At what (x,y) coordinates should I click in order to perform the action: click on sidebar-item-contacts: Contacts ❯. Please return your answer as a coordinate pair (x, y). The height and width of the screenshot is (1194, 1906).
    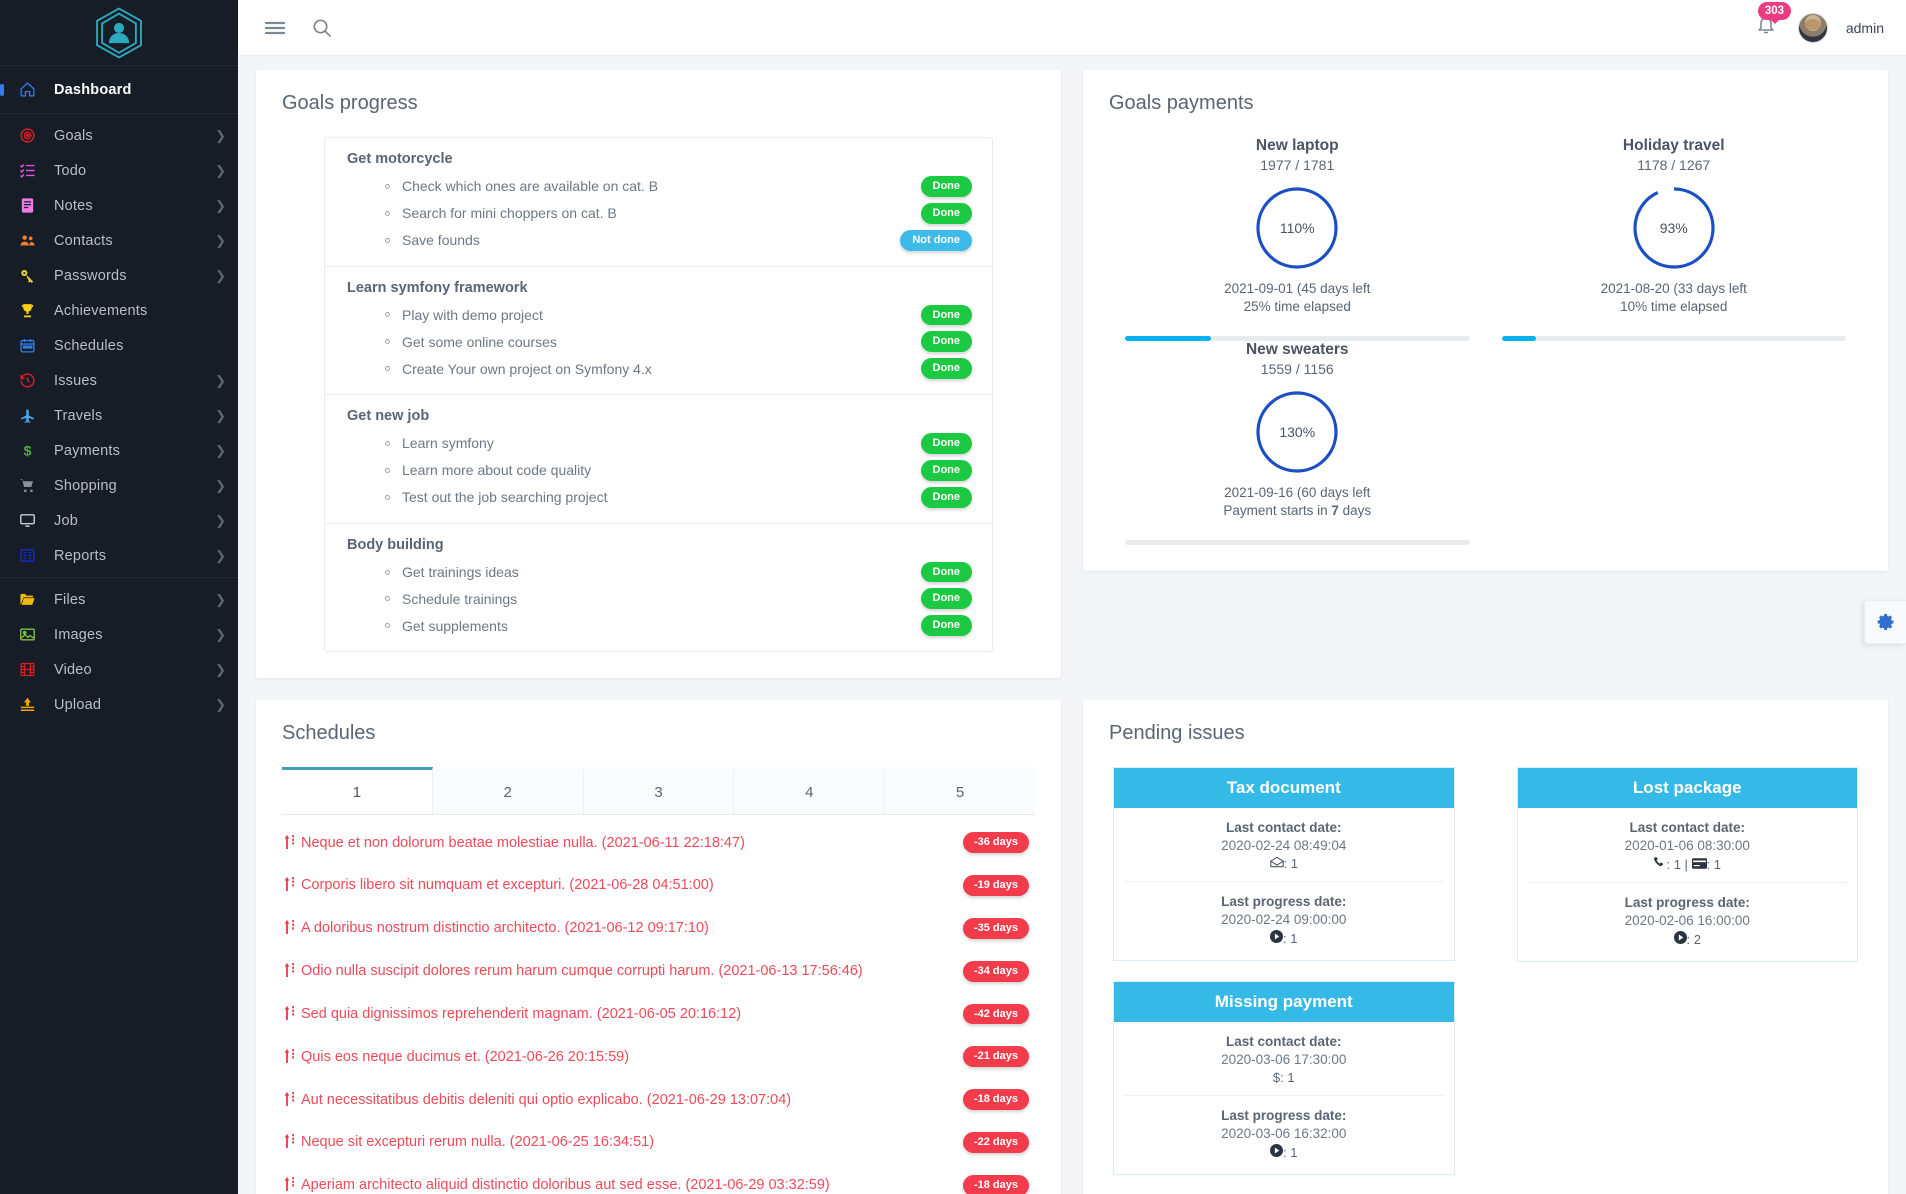
    Looking at the image, I should click on (119, 240).